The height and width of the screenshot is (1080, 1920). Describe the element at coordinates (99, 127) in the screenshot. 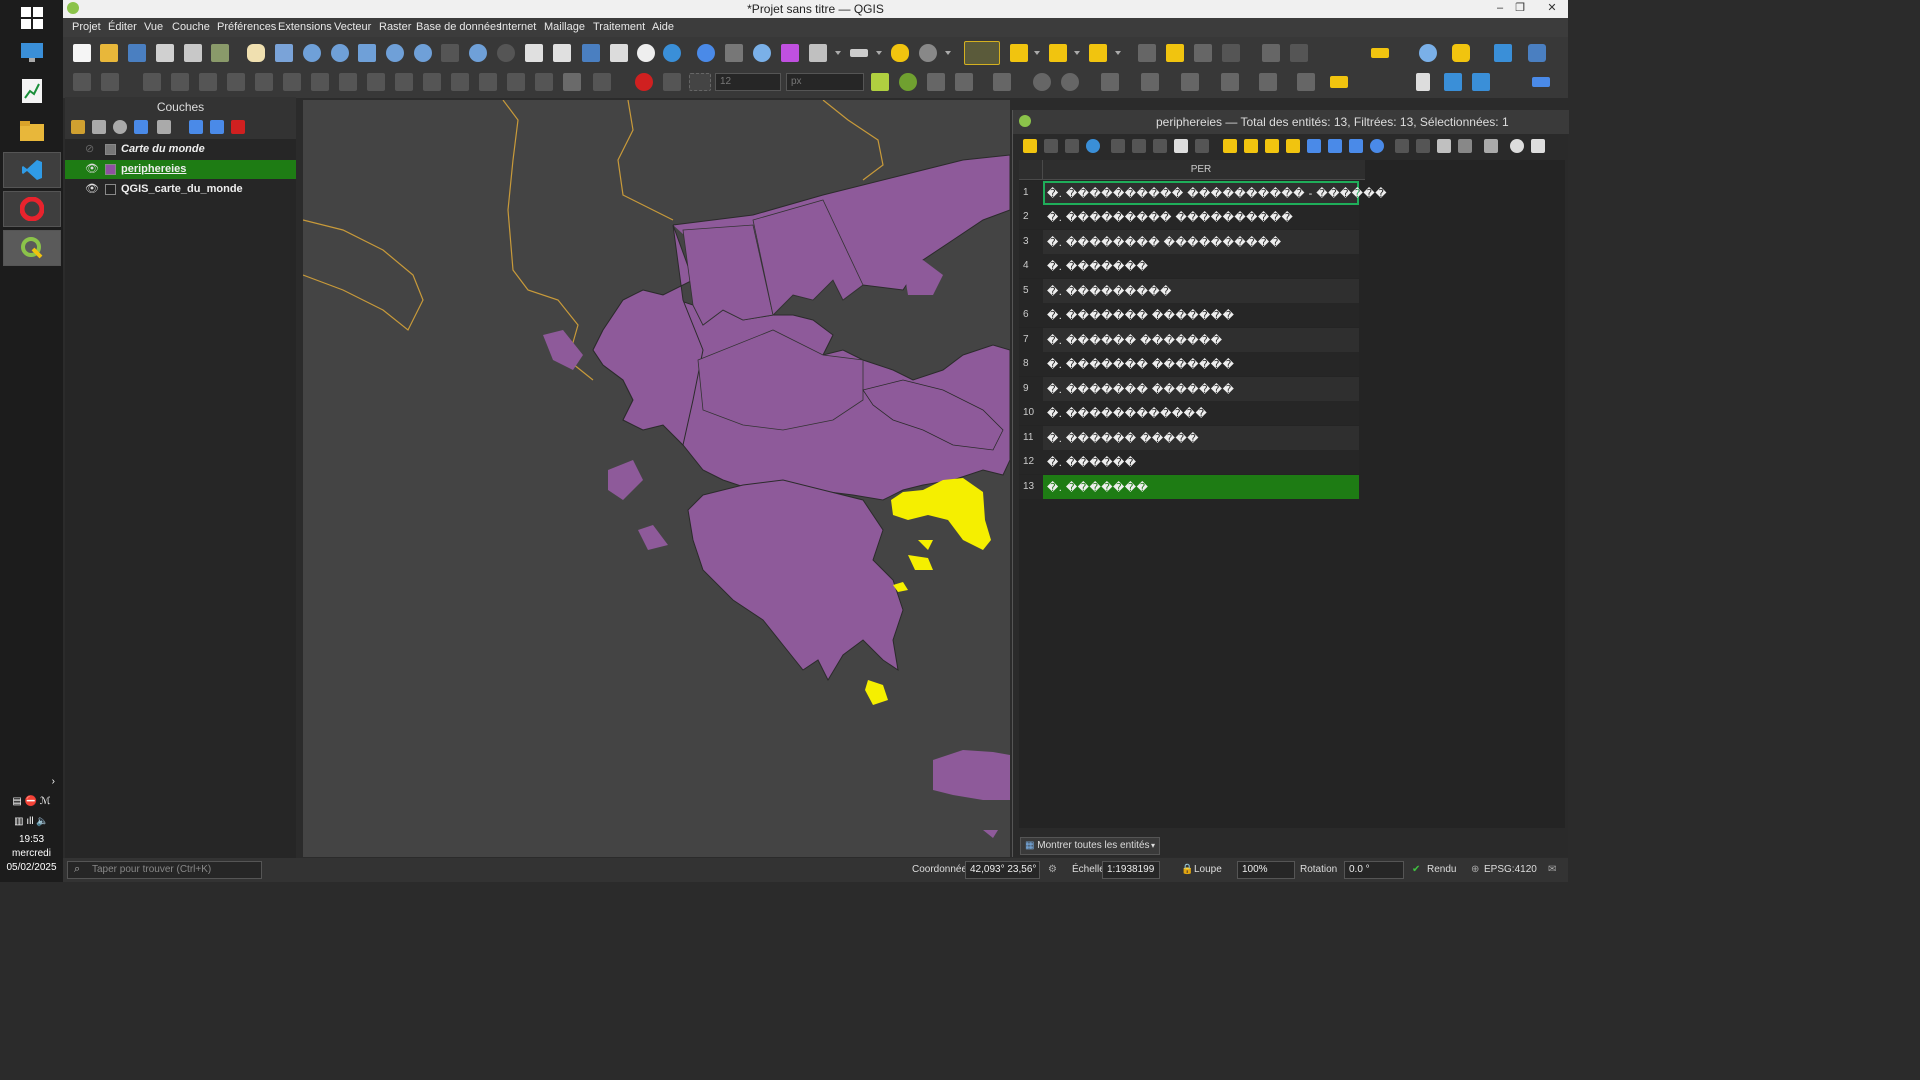

I see `add-group-icon` at that location.